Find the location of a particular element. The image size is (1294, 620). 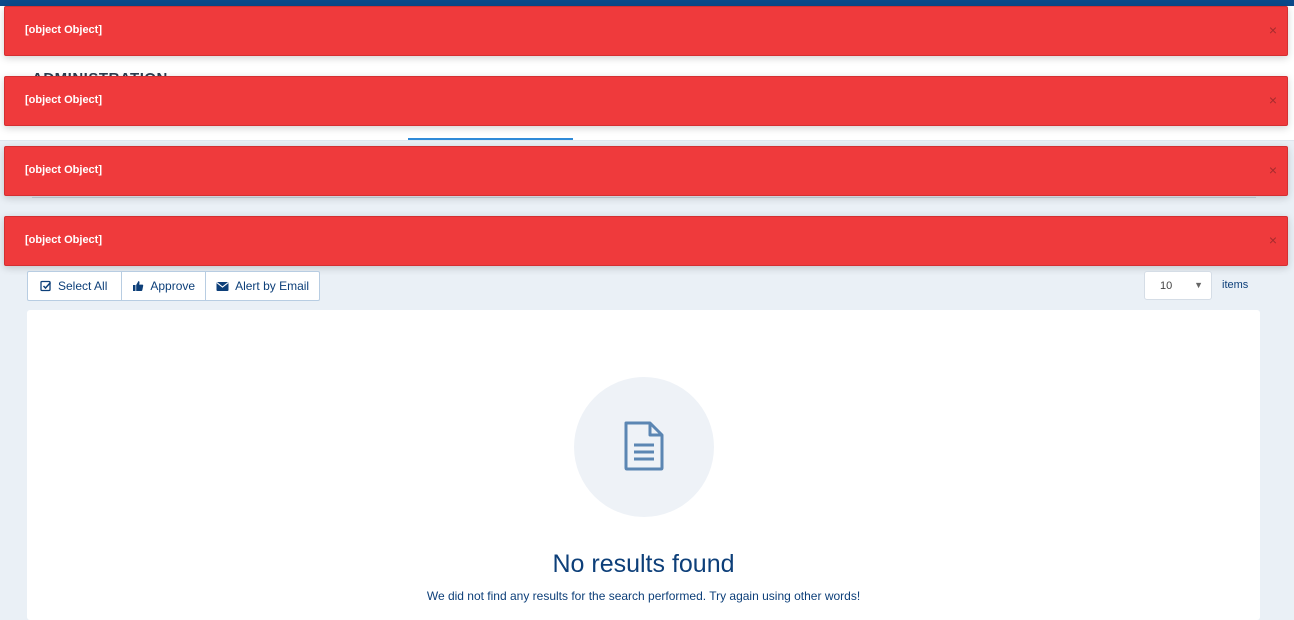

envelope-icon is located at coordinates (222, 286).